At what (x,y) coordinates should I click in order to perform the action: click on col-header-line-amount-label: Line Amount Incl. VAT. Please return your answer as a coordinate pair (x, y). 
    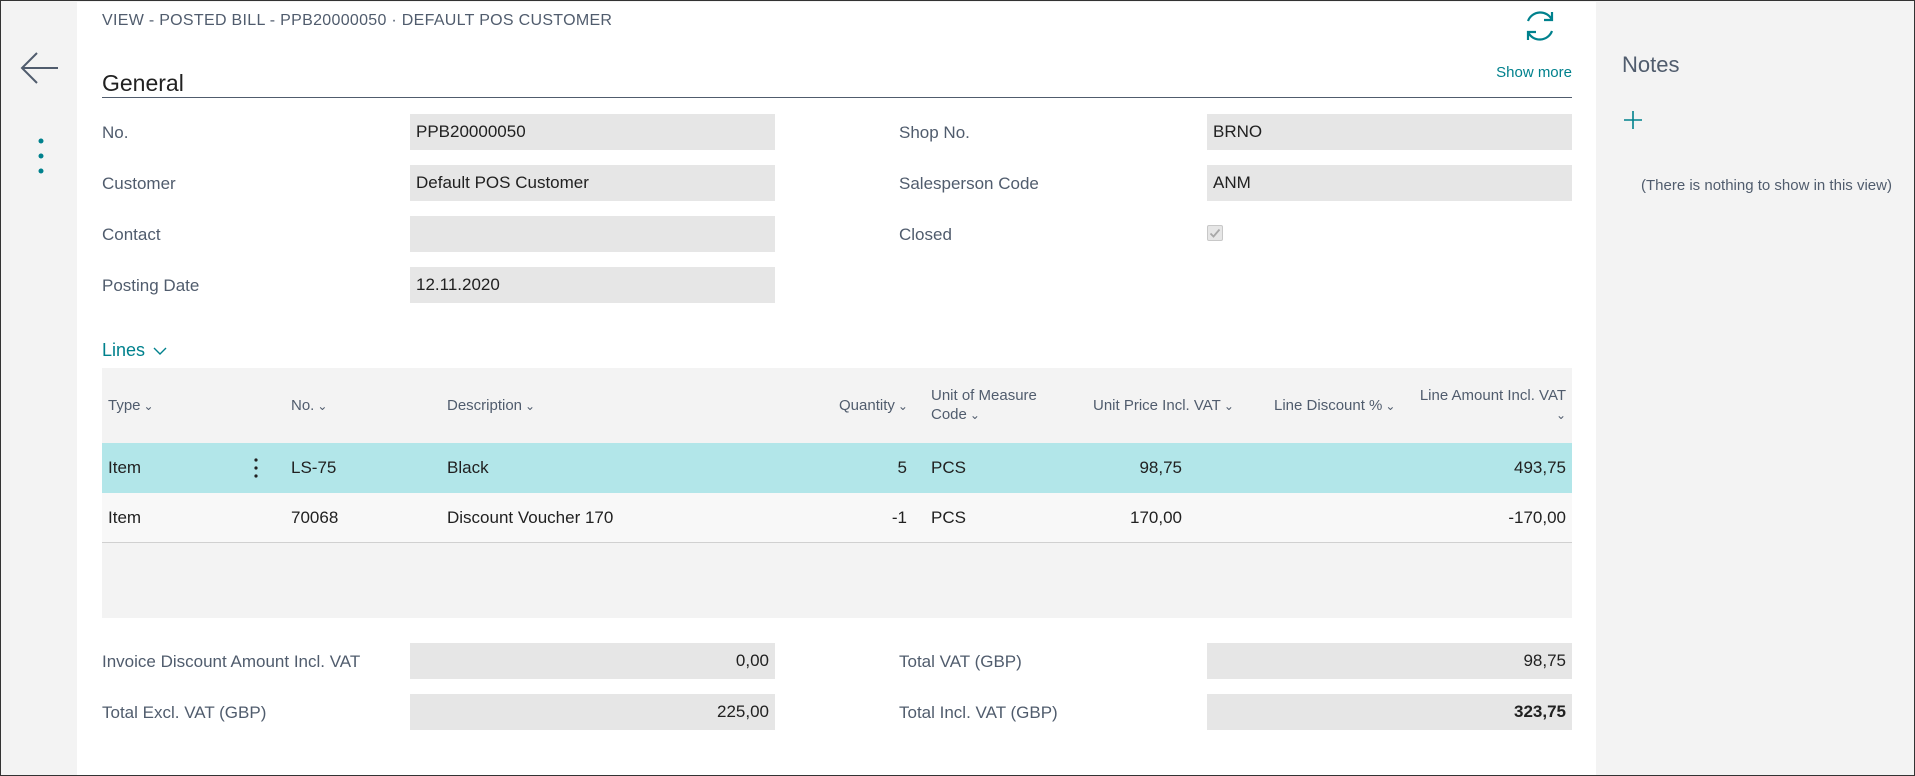
    Looking at the image, I should click on (1492, 395).